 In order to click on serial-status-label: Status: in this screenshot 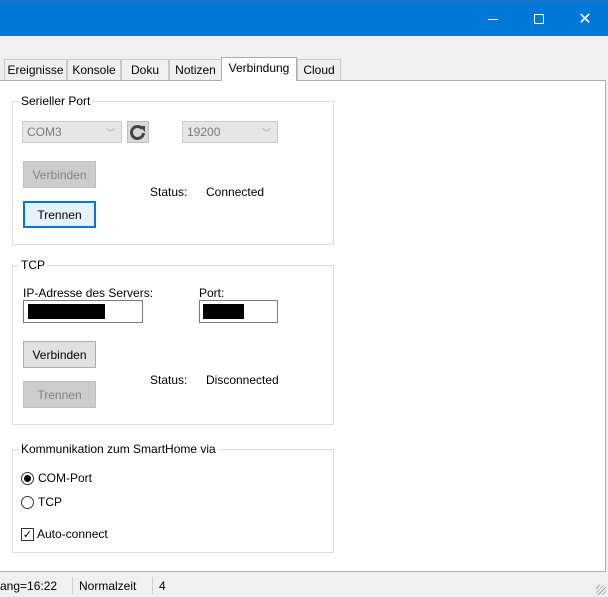, I will do `click(169, 192)`.